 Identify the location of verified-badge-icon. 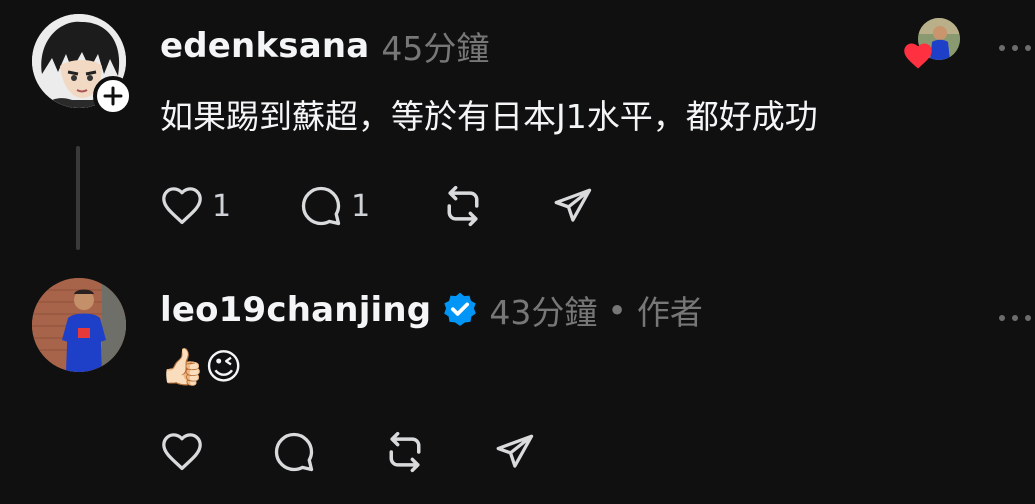
(460, 309).